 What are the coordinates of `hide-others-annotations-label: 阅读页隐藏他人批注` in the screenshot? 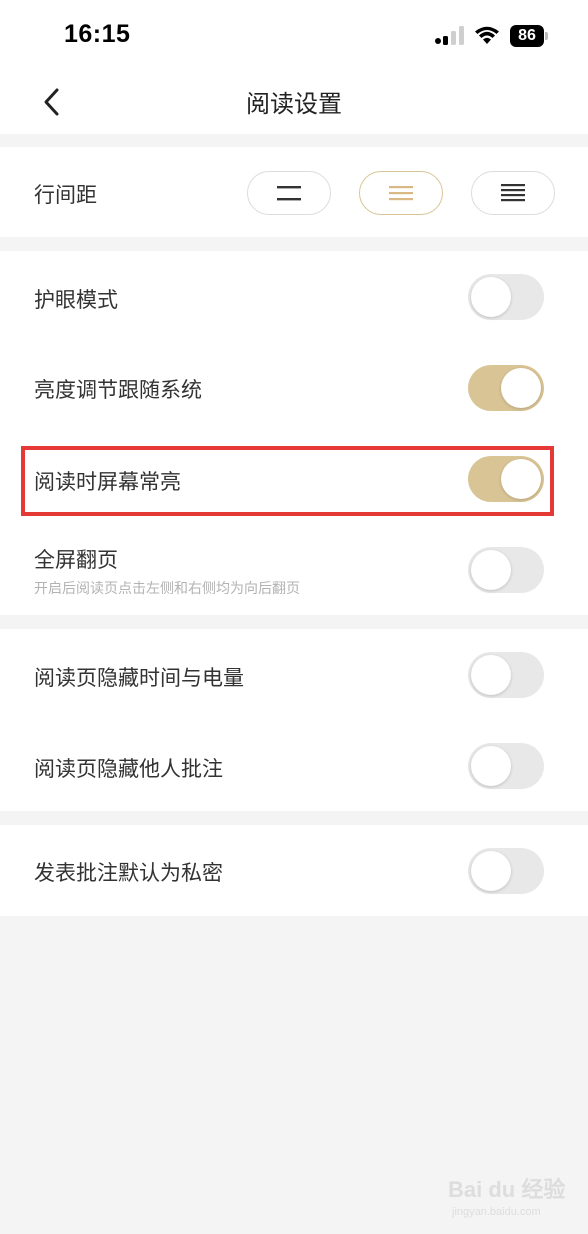 It's located at (128, 769).